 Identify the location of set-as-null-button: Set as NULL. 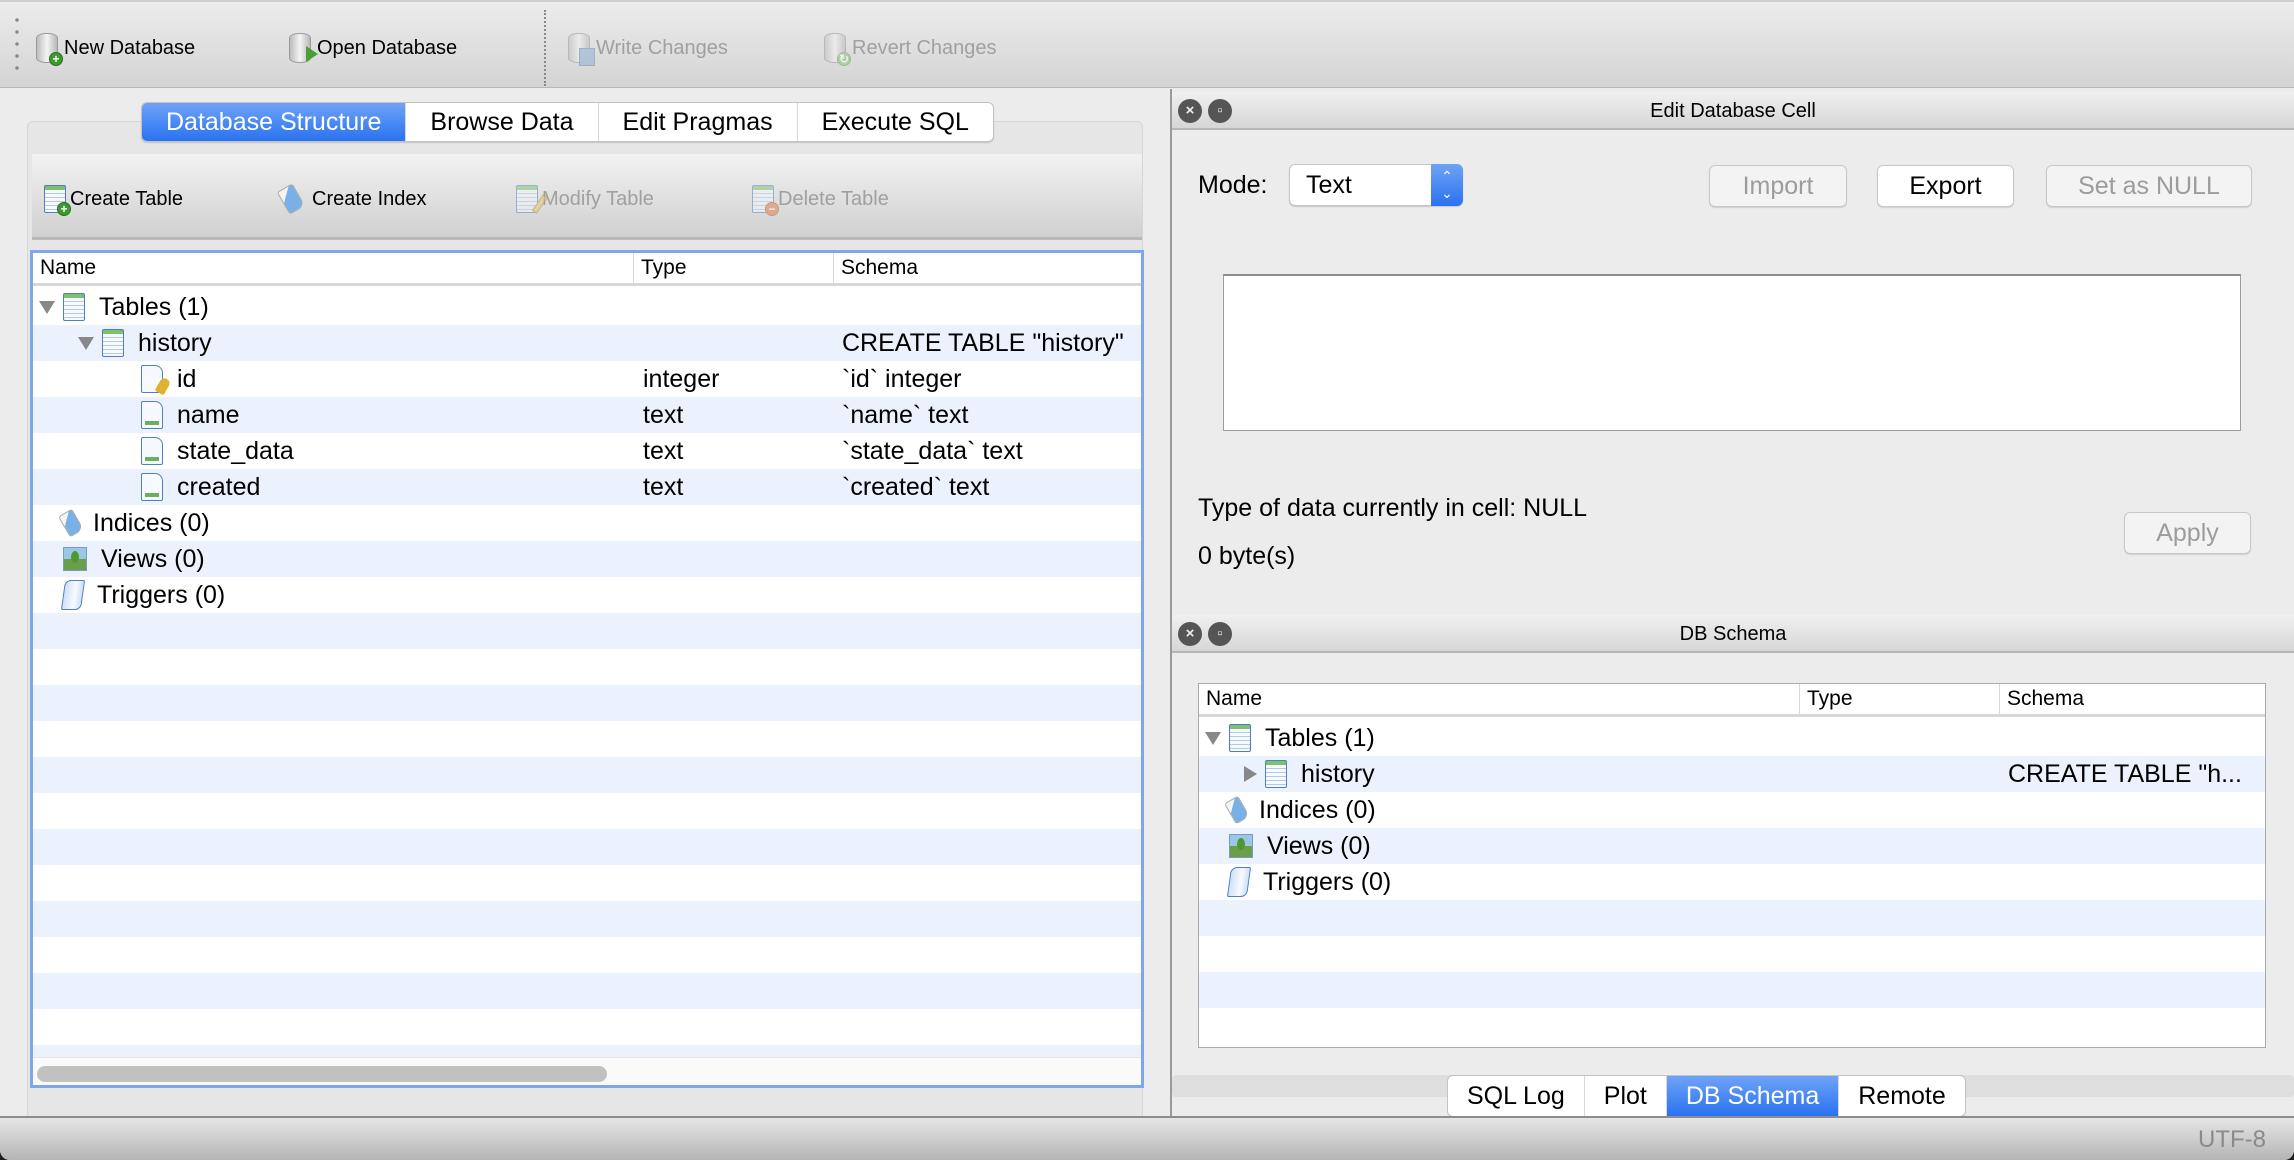
(2149, 186).